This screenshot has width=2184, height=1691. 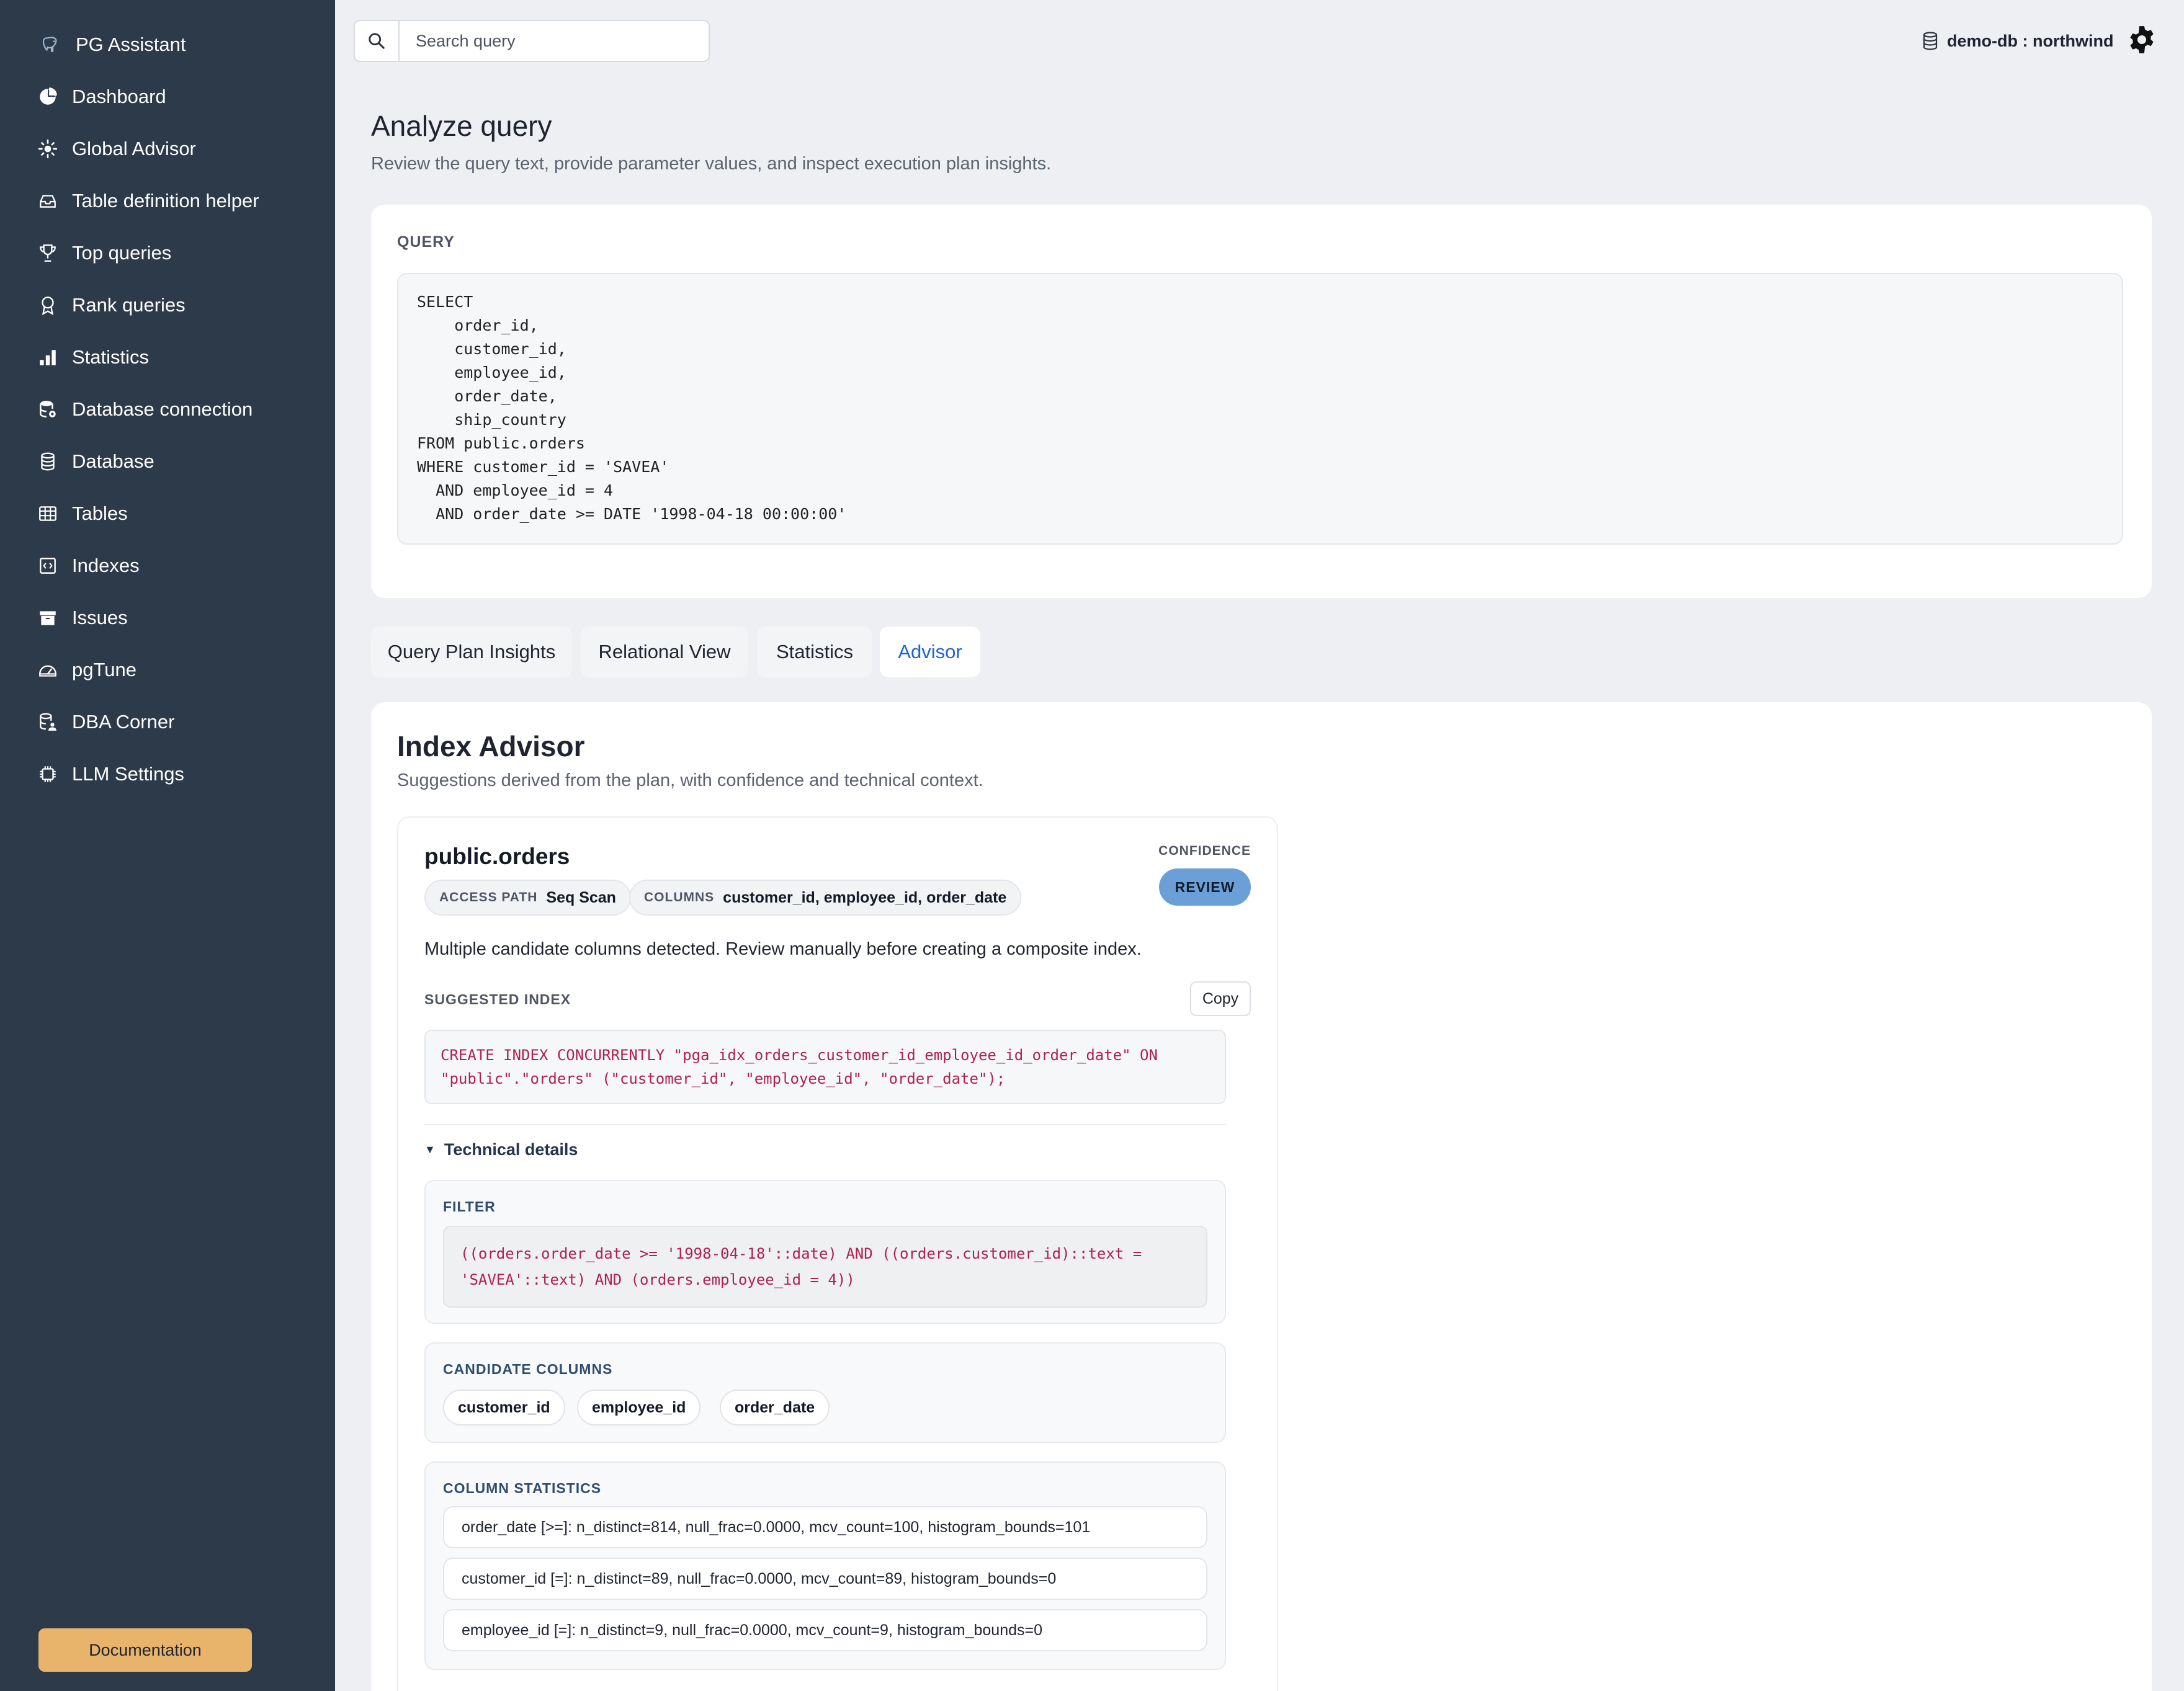 I want to click on advisor-title: Index Advisor, so click(x=491, y=746).